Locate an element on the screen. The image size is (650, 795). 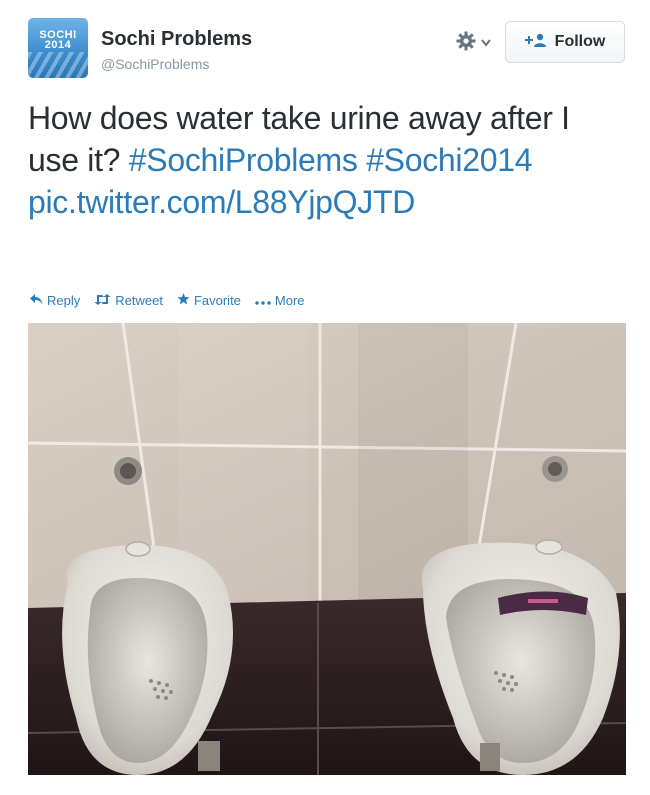
more-label: More is located at coordinates (289, 300).